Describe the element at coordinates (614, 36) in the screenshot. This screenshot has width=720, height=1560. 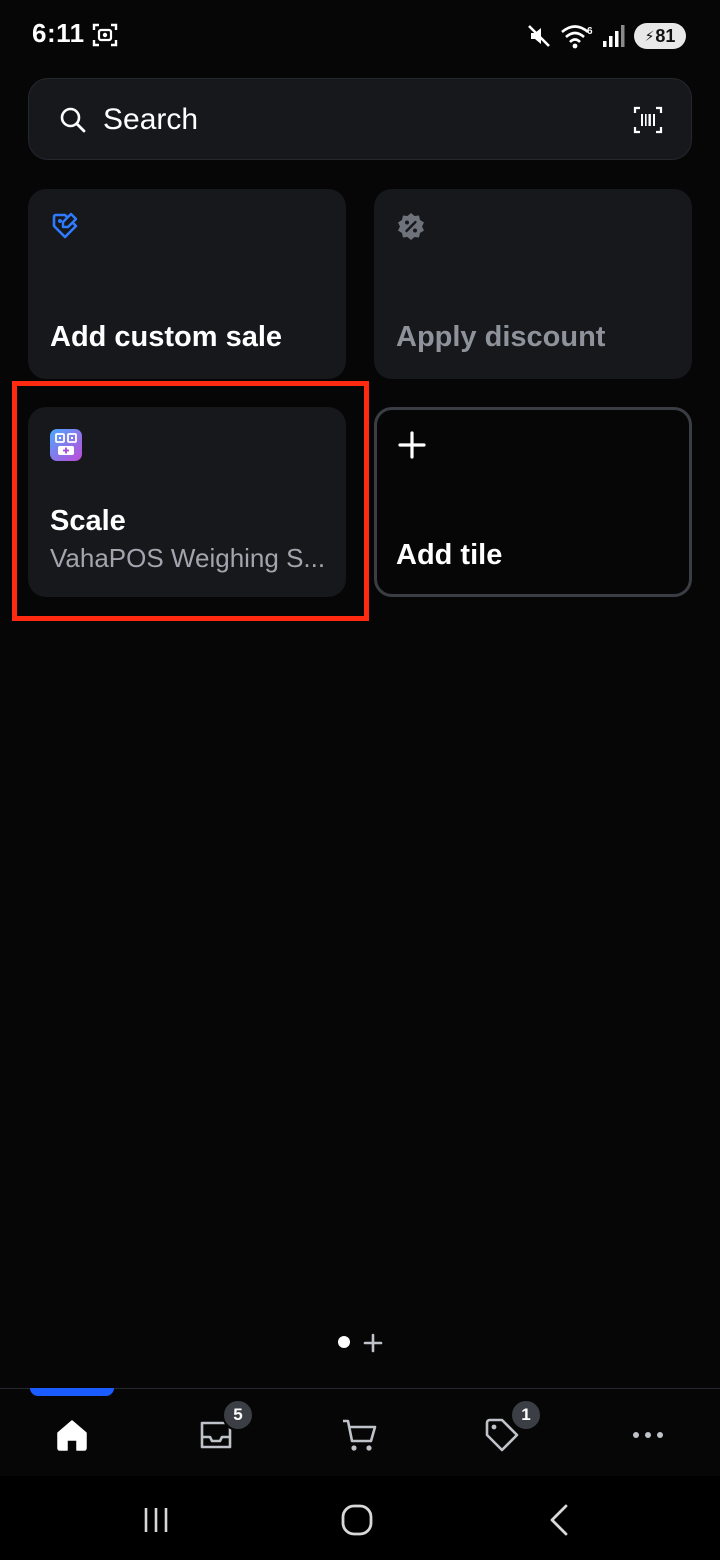
I see `signal-icon` at that location.